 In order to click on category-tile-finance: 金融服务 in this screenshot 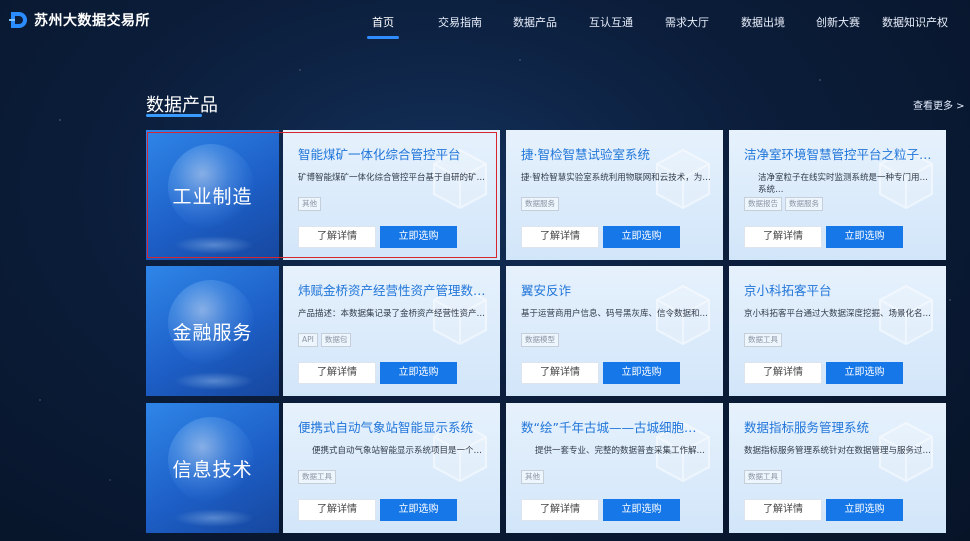, I will do `click(212, 331)`.